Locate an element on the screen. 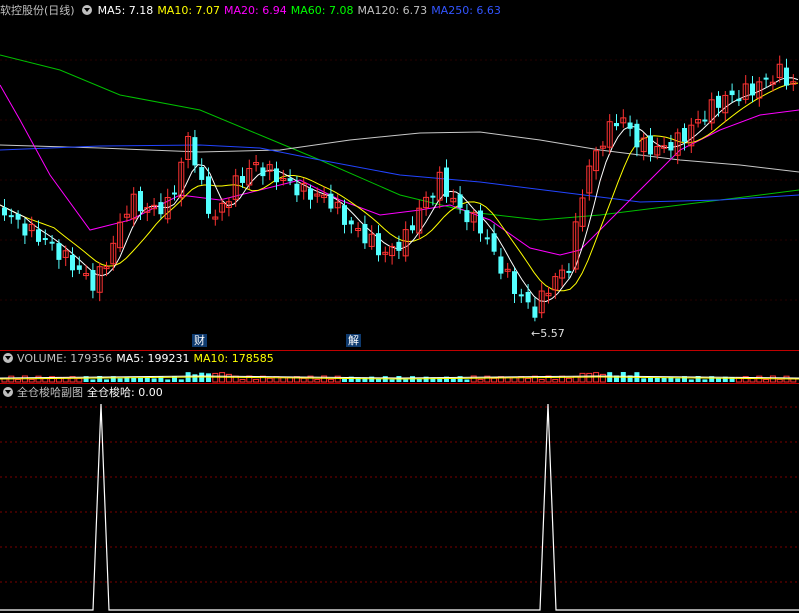 Image resolution: width=799 pixels, height=613 pixels. ma5-label: MA5: 7.18 is located at coordinates (125, 10).